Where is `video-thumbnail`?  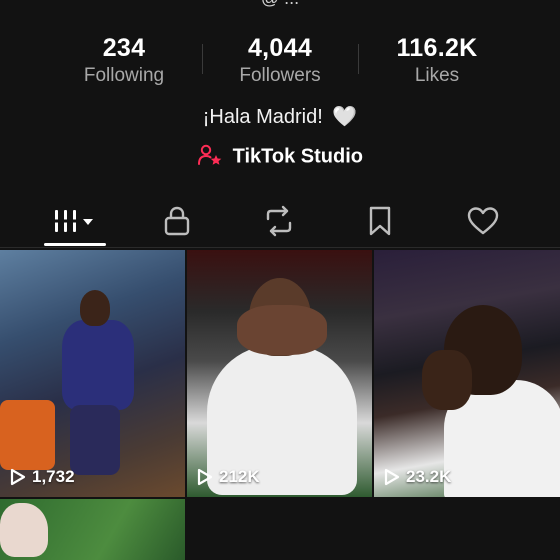 video-thumbnail is located at coordinates (92, 529).